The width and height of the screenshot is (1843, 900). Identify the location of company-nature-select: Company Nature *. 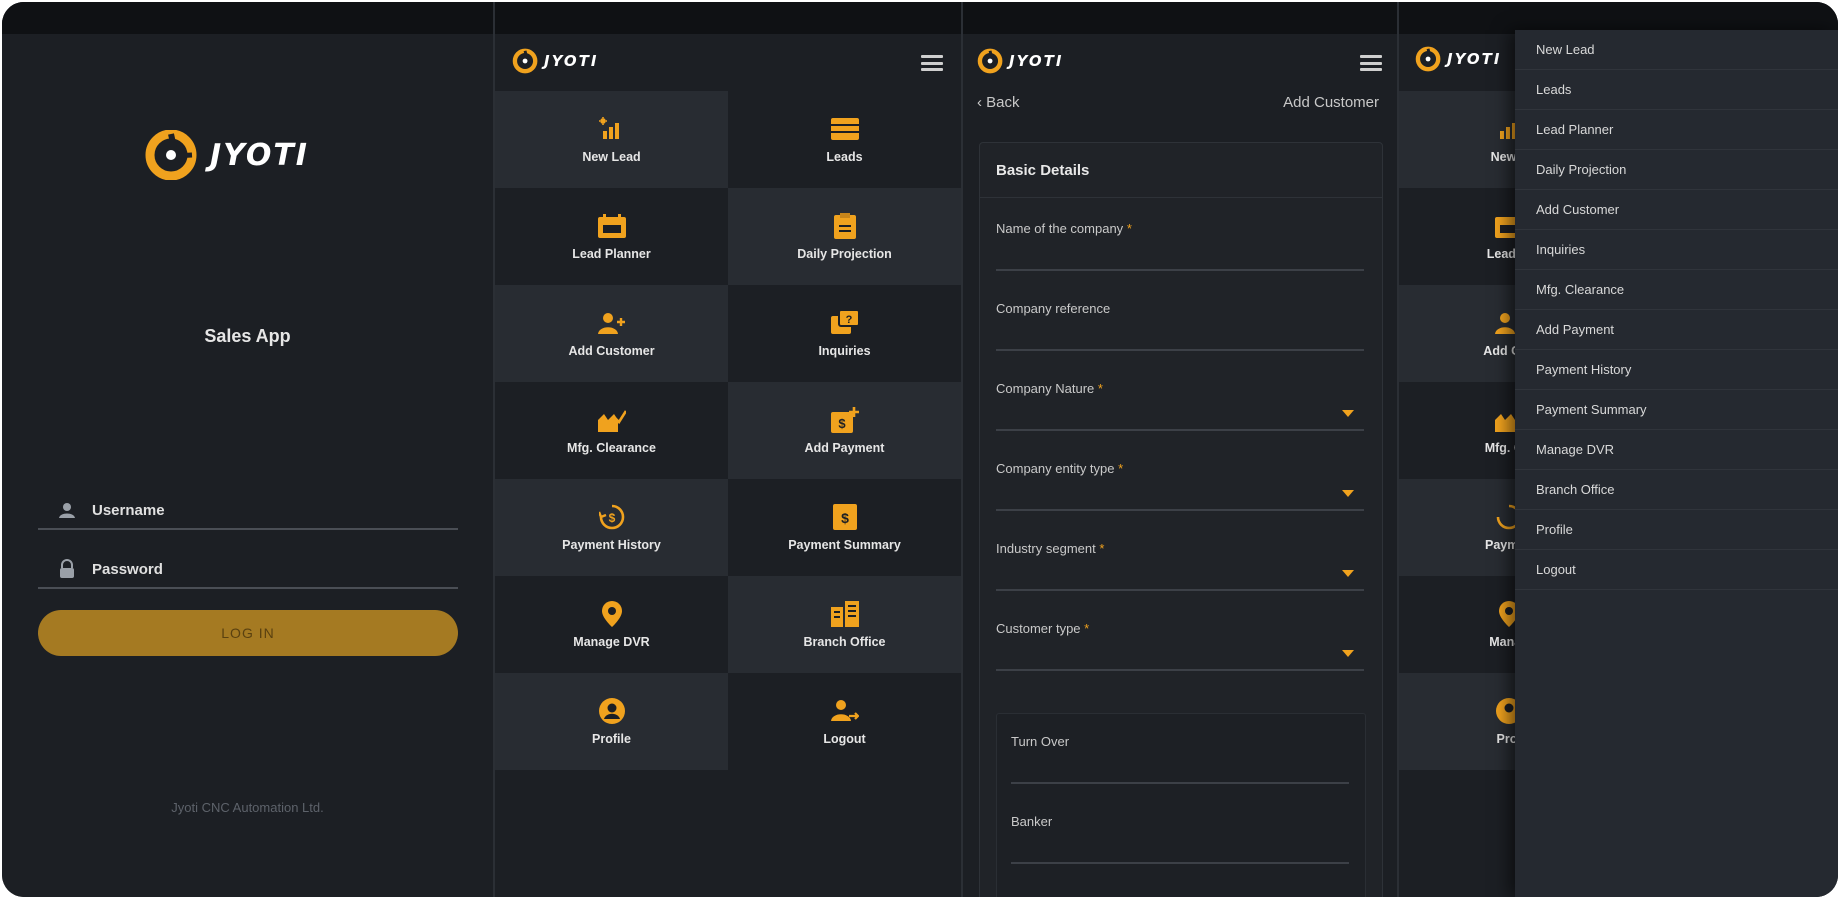
(1180, 406).